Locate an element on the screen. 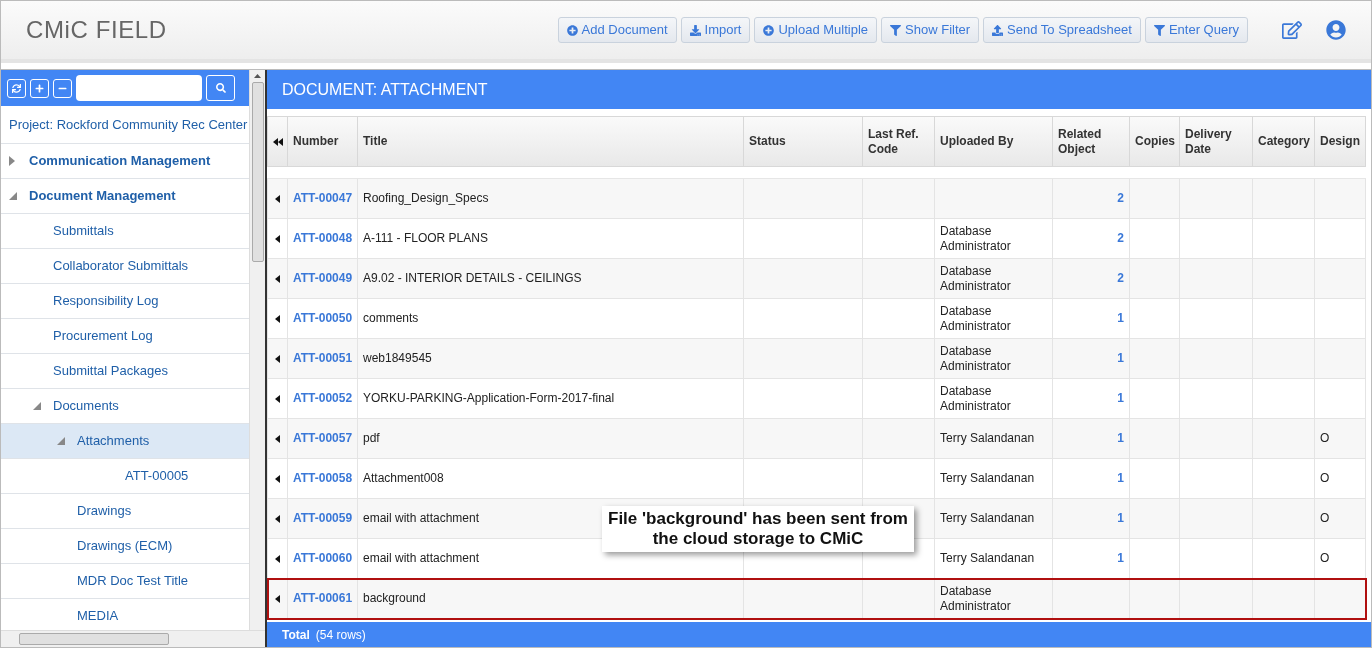  toolbar-button: Import is located at coordinates (715, 30).